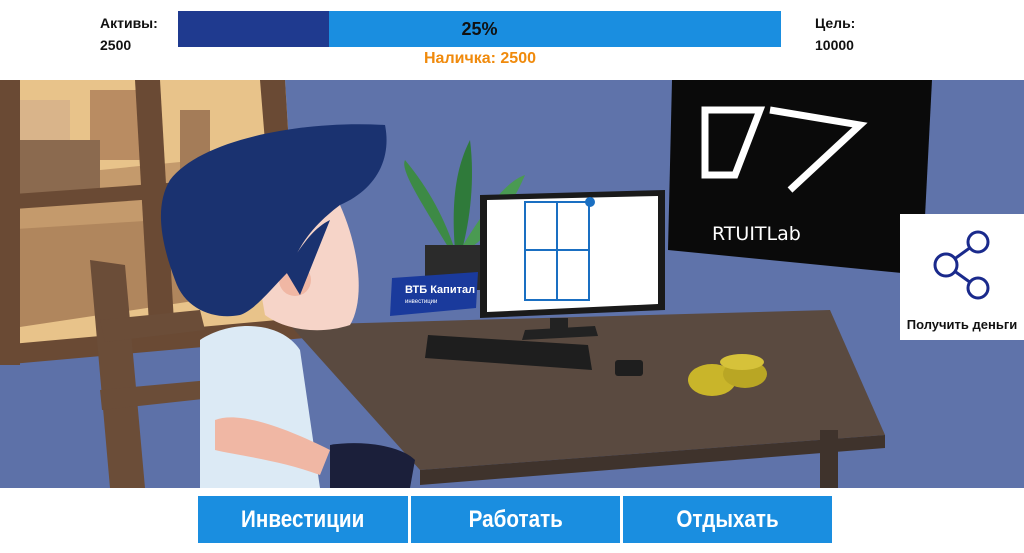 The height and width of the screenshot is (553, 1024). I want to click on svg-text: ВТБ Капитал, so click(440, 290).